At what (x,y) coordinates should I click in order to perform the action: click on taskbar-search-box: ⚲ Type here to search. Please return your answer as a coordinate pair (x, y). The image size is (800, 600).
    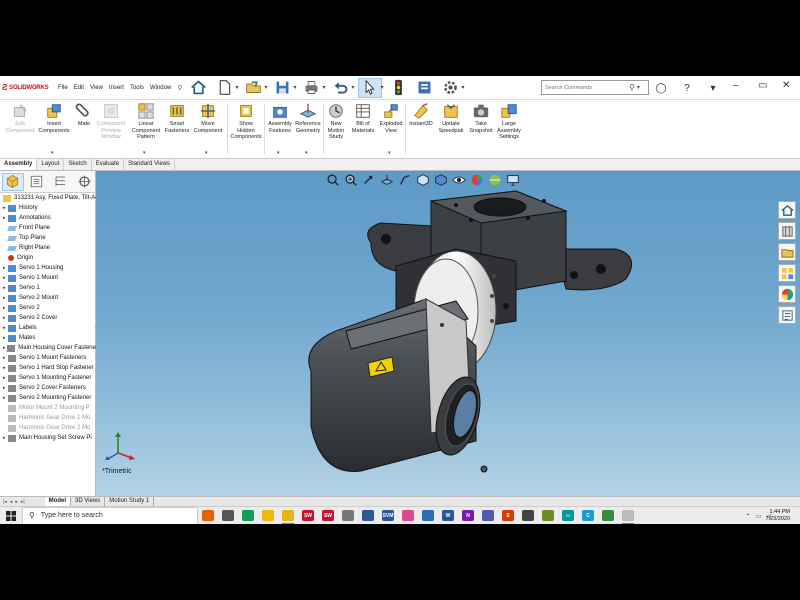
    Looking at the image, I should click on (110, 515).